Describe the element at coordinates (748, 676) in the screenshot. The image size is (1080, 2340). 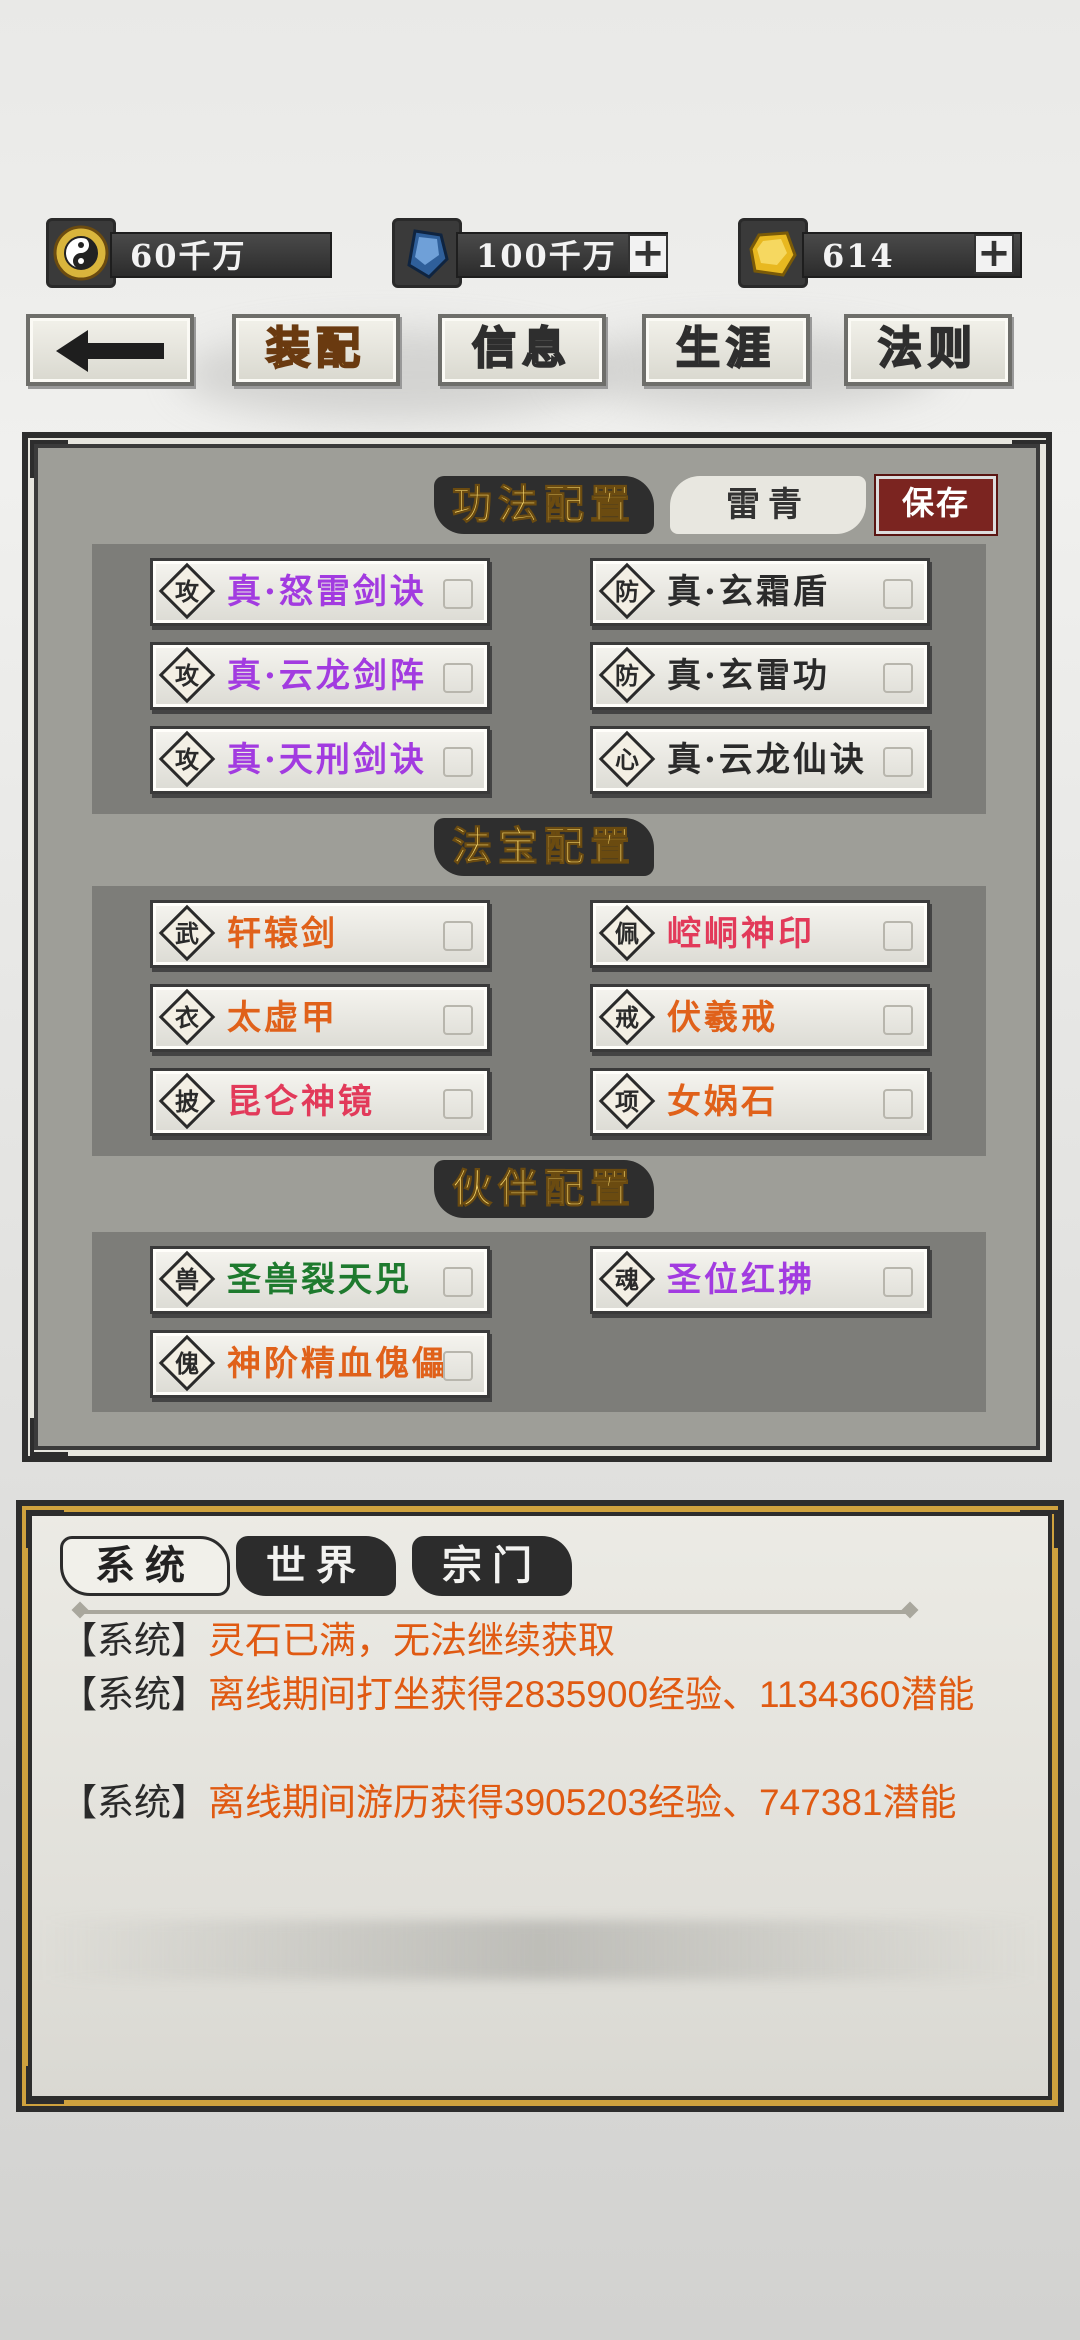
I see `slot-item-name: 真·玄雷功` at that location.